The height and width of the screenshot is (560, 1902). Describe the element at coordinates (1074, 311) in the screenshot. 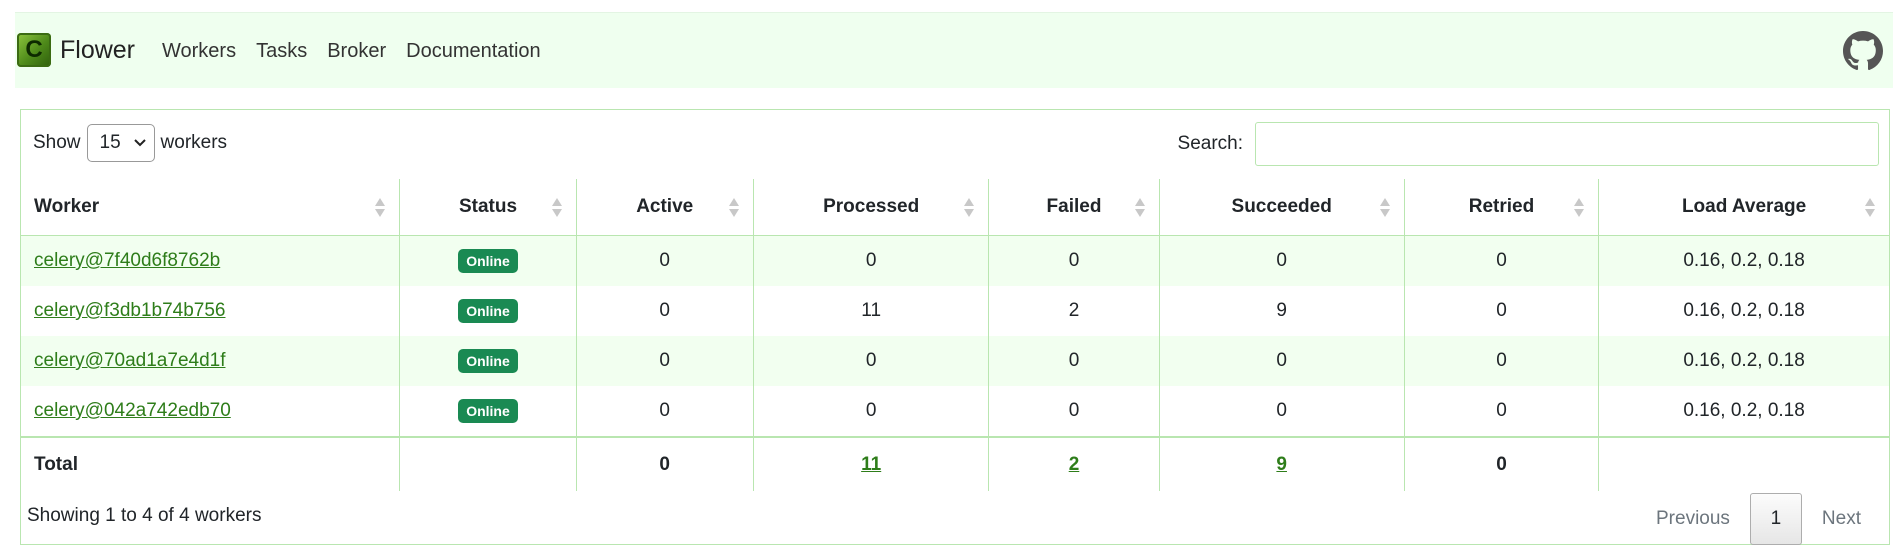

I see `failed-cell: 2` at that location.